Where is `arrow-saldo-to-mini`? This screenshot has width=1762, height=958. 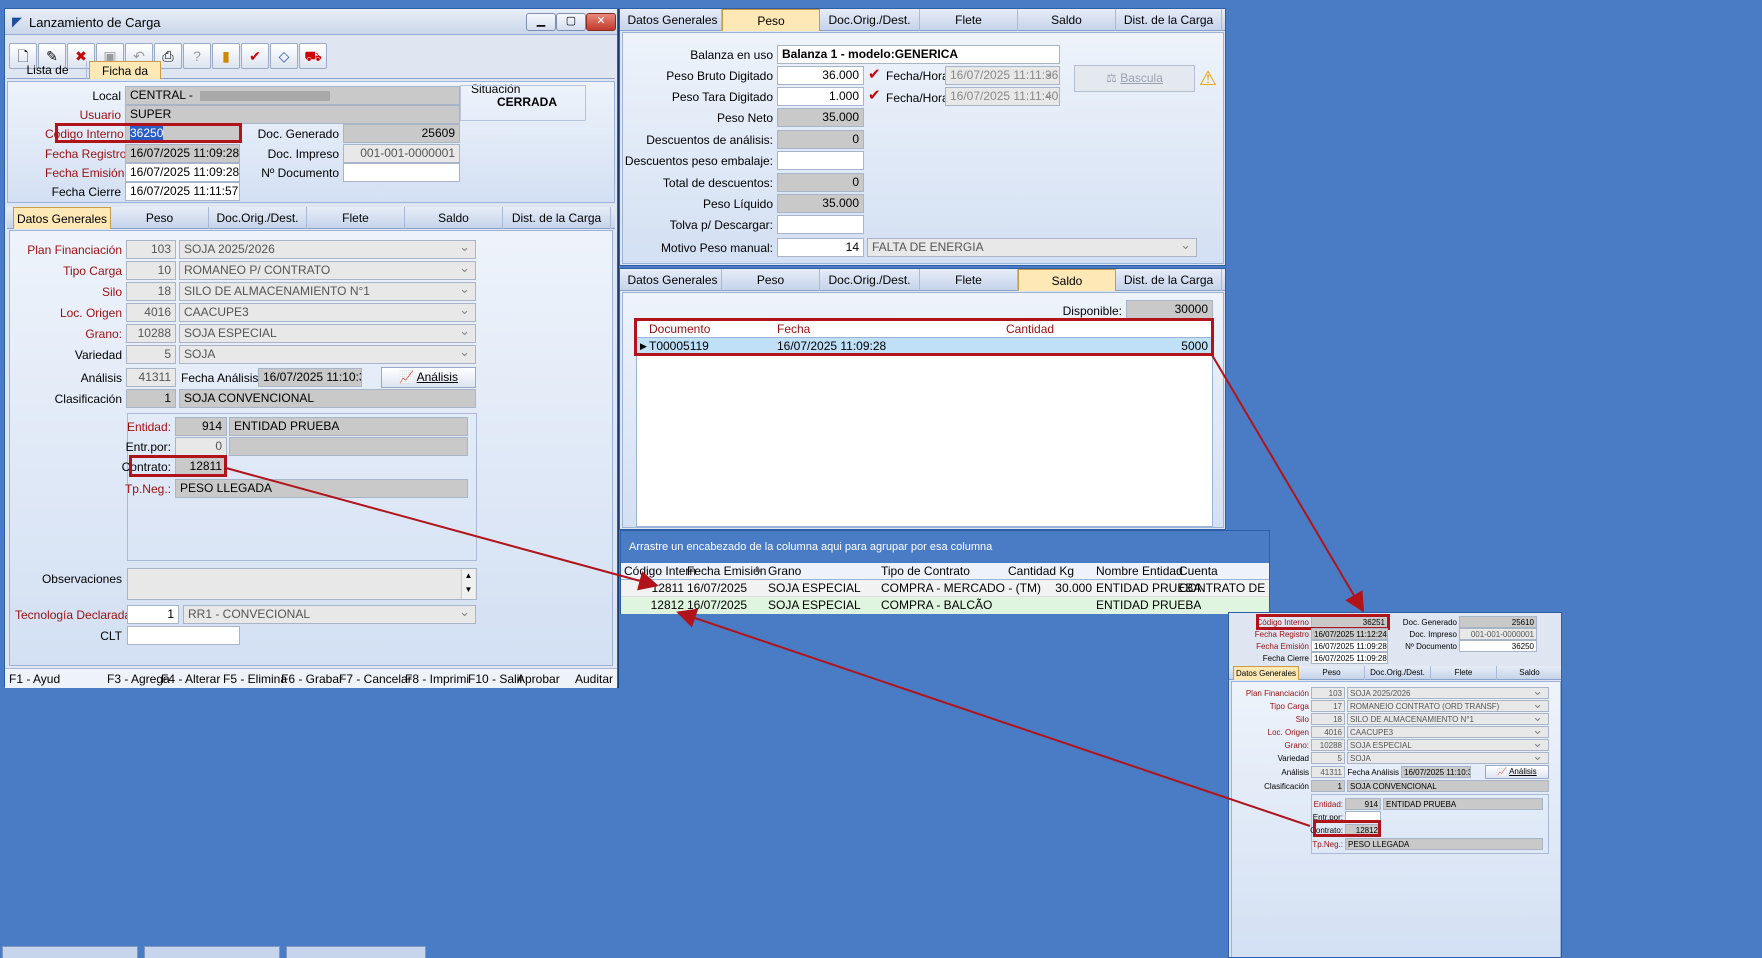
arrow-saldo-to-mini is located at coordinates (1288, 483).